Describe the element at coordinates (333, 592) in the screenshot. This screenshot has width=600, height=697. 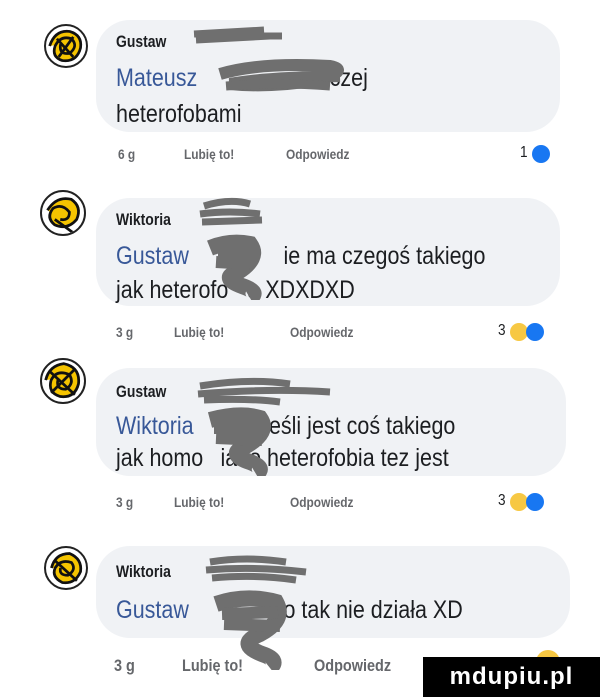
I see `comment-bubble: Wiktoria Gustaw o tak nie działa XD` at that location.